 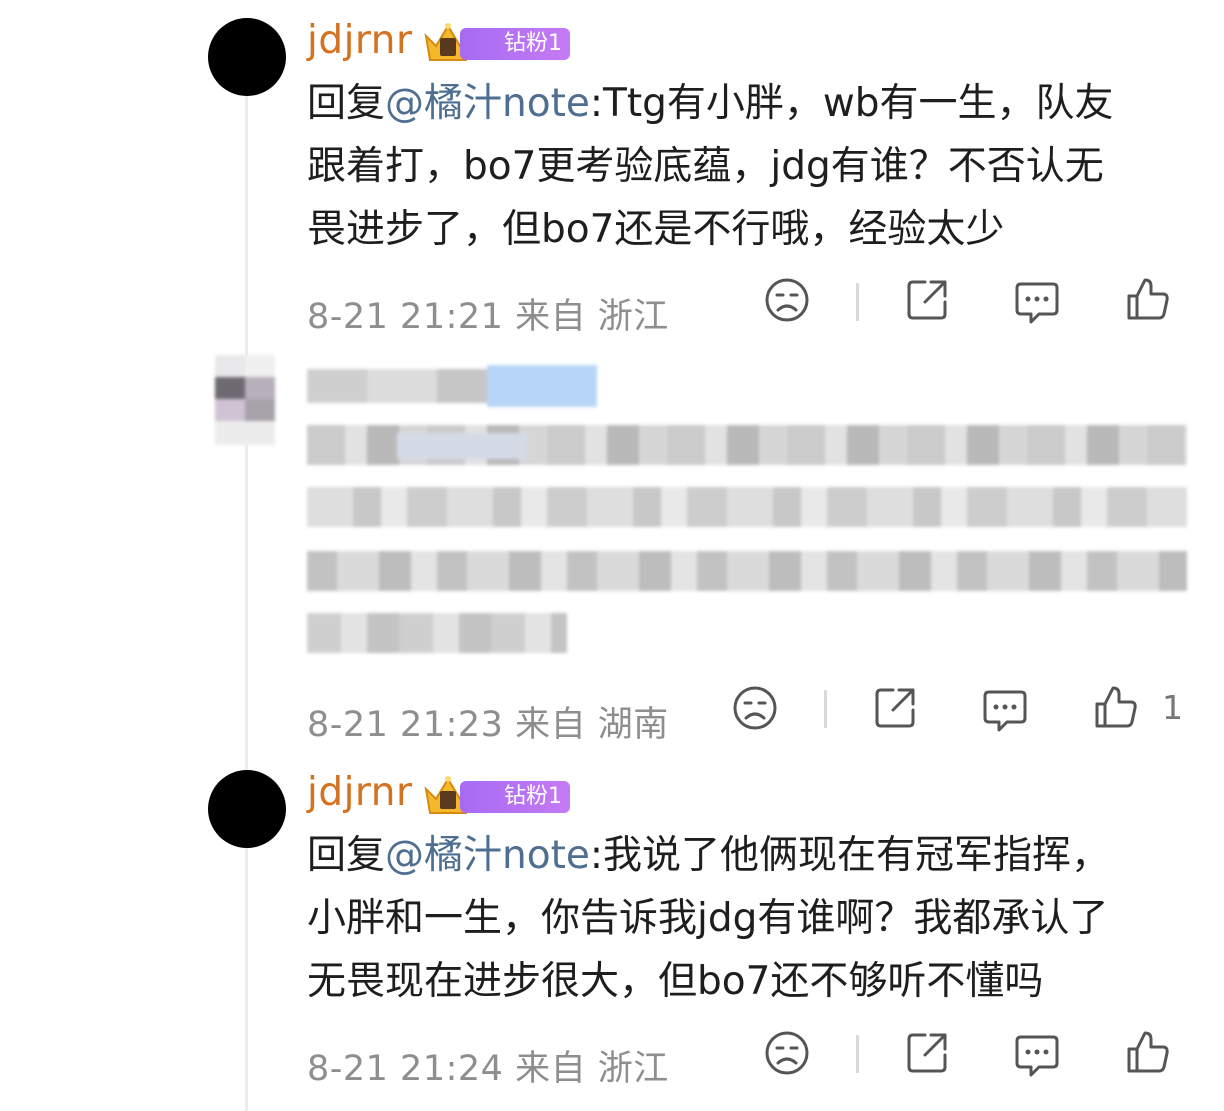 What do you see at coordinates (246, 590) in the screenshot?
I see `thread-line` at bounding box center [246, 590].